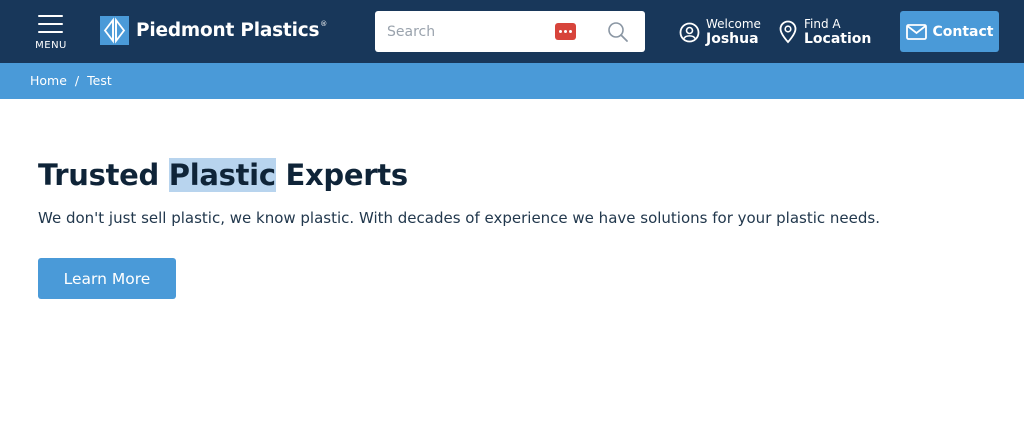  Describe the element at coordinates (71, 80) in the screenshot. I see `breadcrumb: Home / Test` at that location.